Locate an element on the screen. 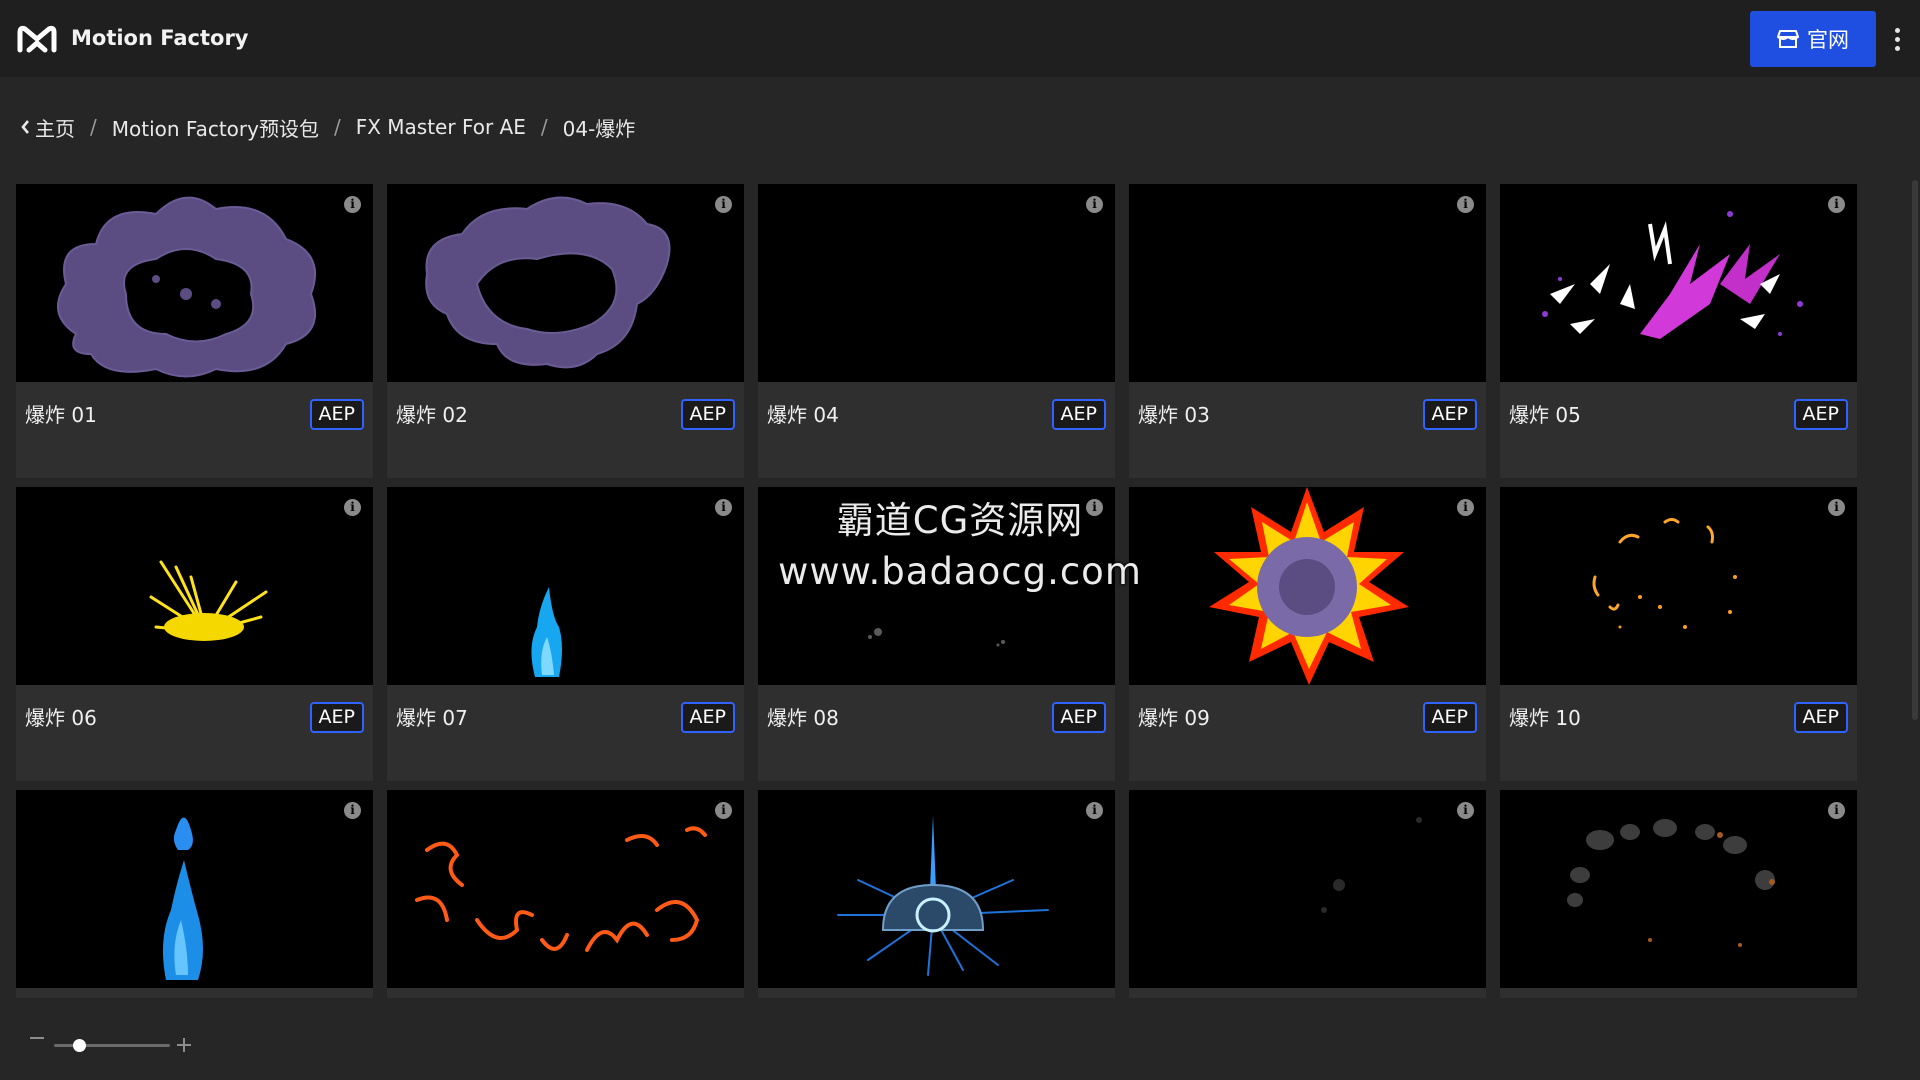  asset-card: i 爆炸 05 AEP is located at coordinates (1678, 331).